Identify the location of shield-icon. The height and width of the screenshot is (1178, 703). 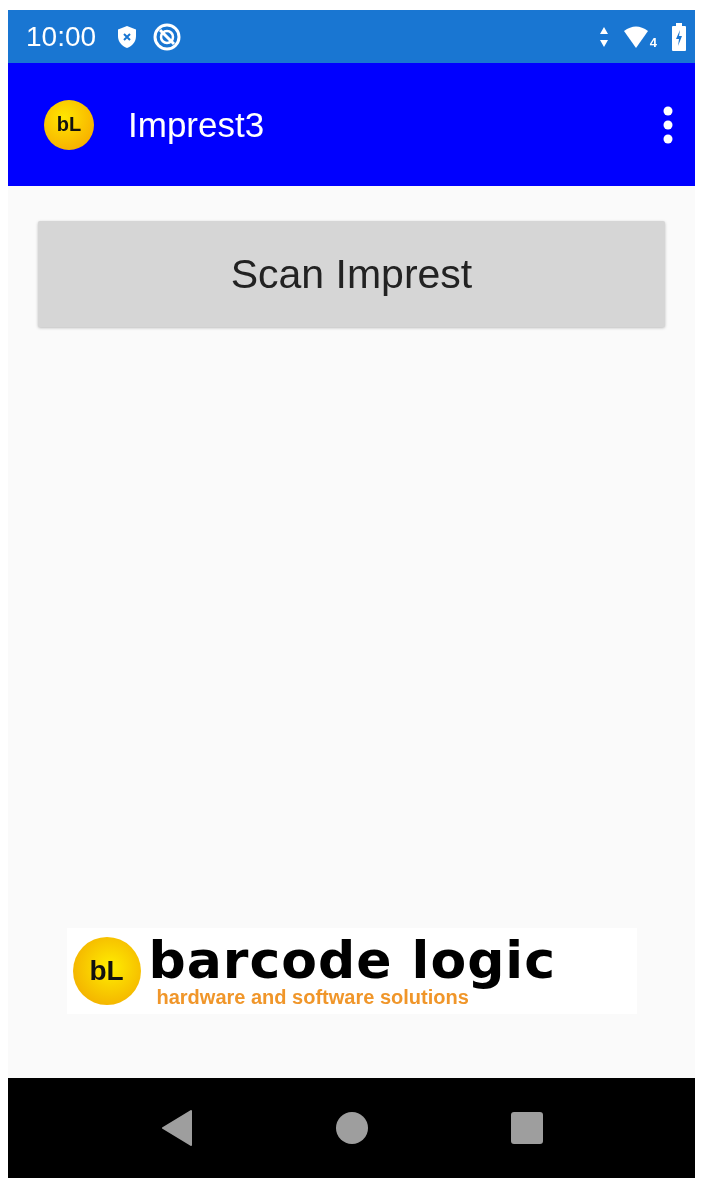
(127, 36).